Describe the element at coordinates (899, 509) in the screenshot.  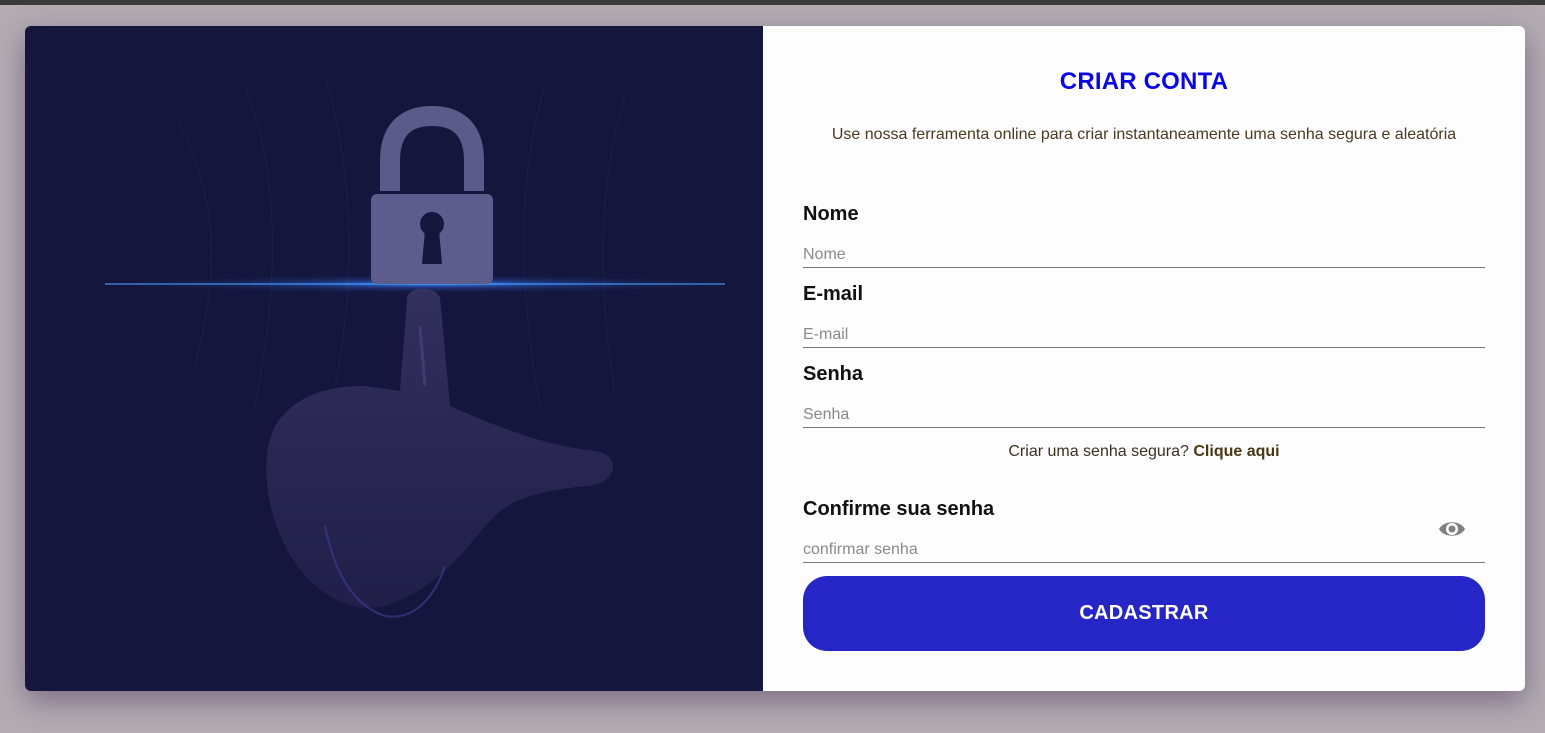
I see `confirm-password-label: Confirme sua senha` at that location.